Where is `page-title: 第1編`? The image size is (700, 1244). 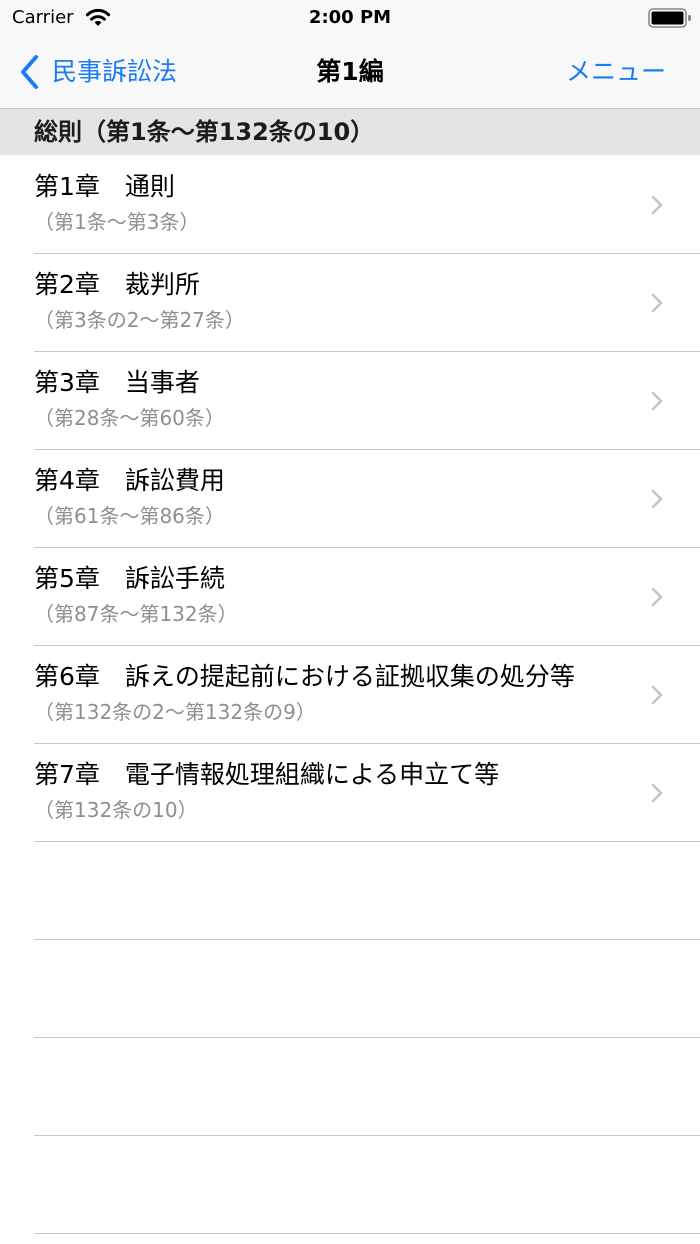 page-title: 第1編 is located at coordinates (350, 71).